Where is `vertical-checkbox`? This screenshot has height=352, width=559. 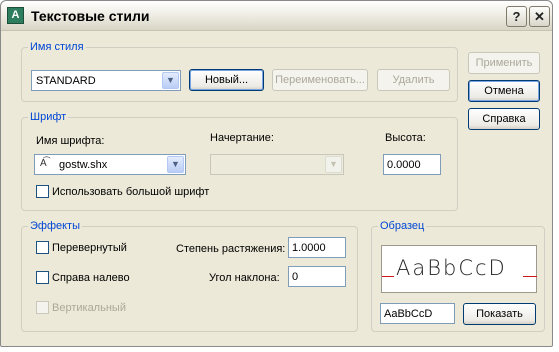
vertical-checkbox is located at coordinates (42, 307).